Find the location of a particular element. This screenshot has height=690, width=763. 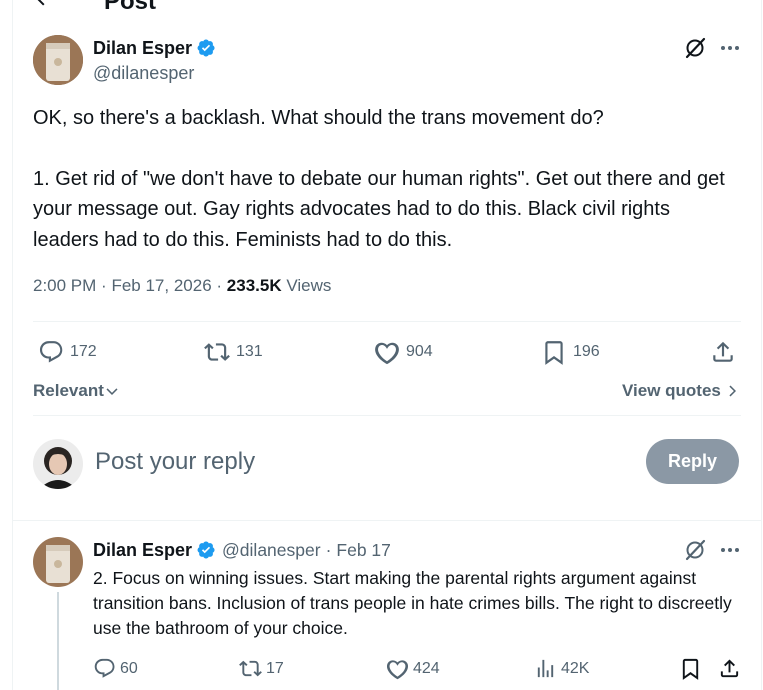

sort-relevant-label: Relevant is located at coordinates (68, 390).